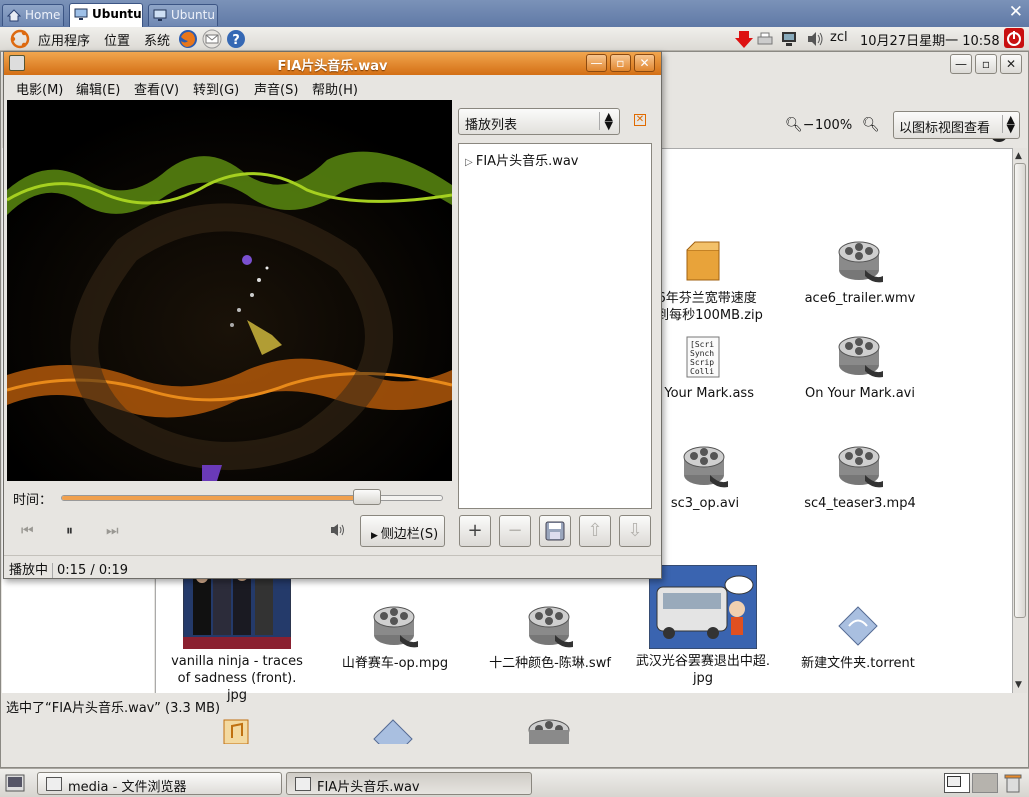 The width and height of the screenshot is (1029, 797). What do you see at coordinates (858, 638) in the screenshot?
I see `file-item: 新建文件夹.torrent` at bounding box center [858, 638].